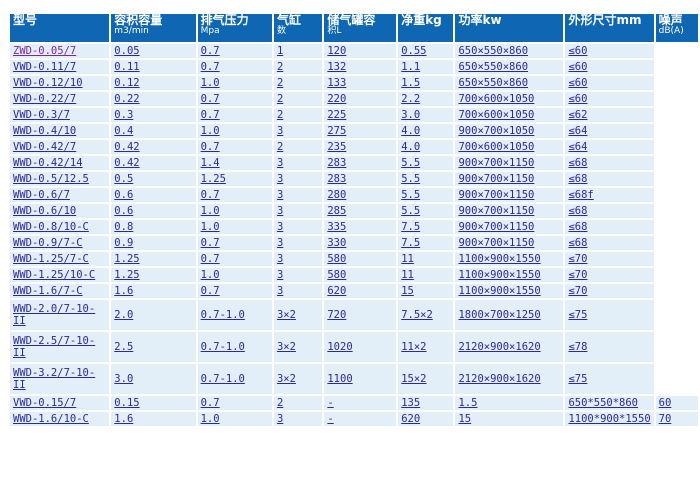 The width and height of the screenshot is (700, 481). What do you see at coordinates (336, 83) in the screenshot?
I see `value-link: 133` at bounding box center [336, 83].